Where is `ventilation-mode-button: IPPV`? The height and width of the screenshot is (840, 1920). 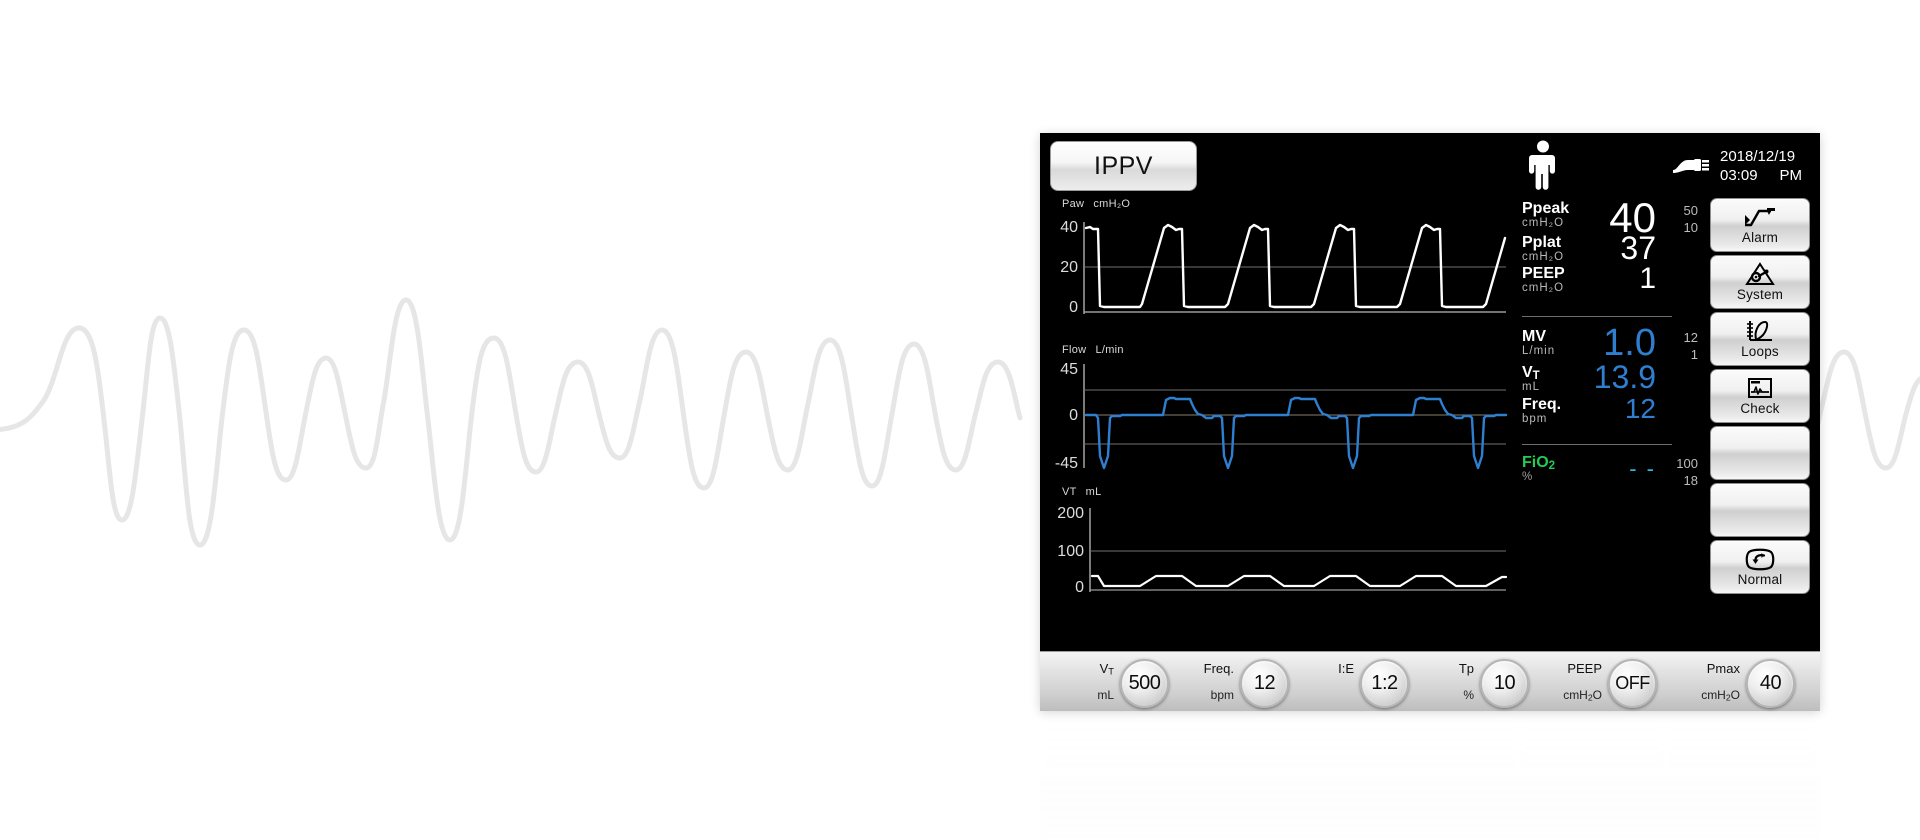
ventilation-mode-button: IPPV is located at coordinates (1123, 166).